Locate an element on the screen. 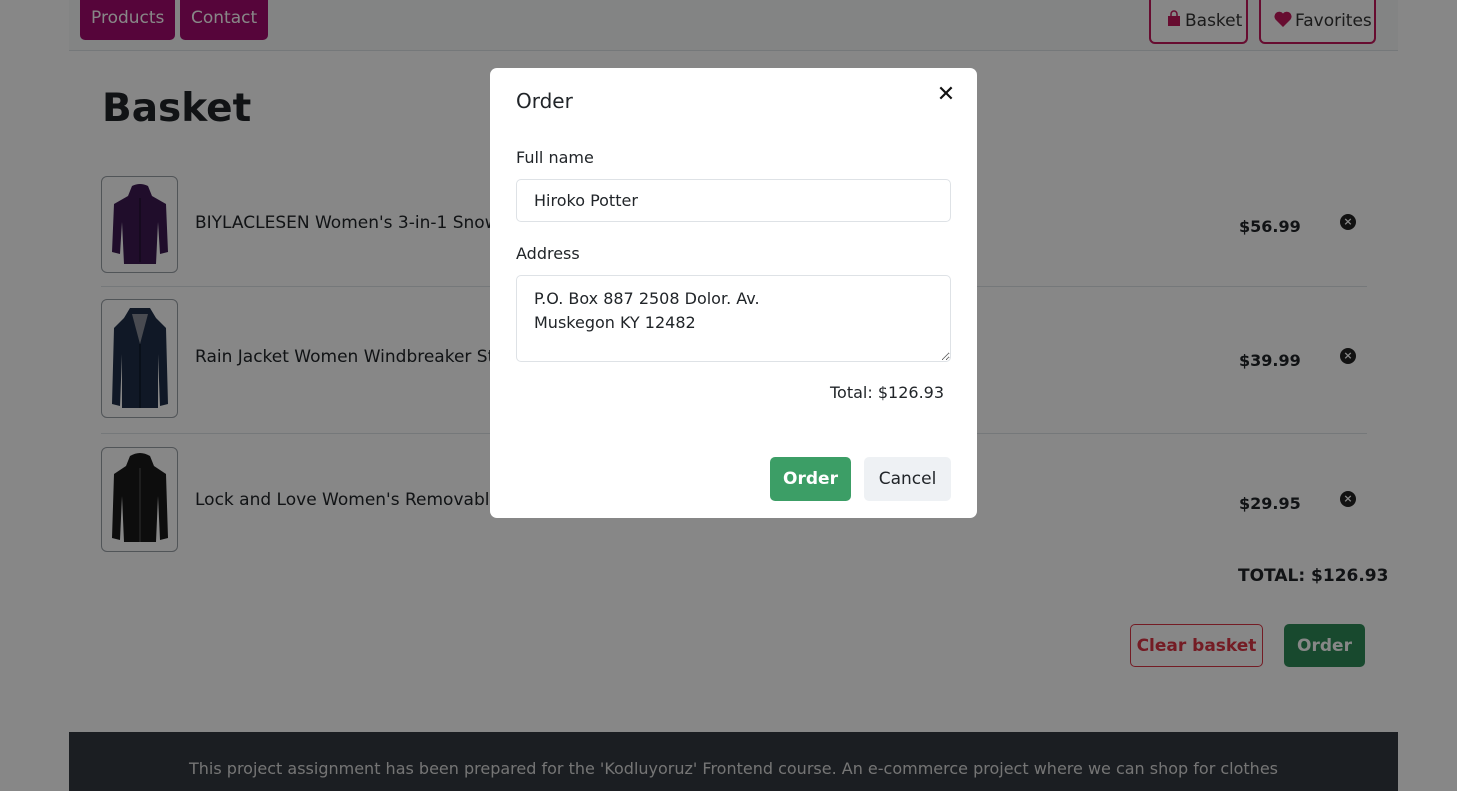 This screenshot has height=791, width=1457. full-name-input is located at coordinates (733, 200).